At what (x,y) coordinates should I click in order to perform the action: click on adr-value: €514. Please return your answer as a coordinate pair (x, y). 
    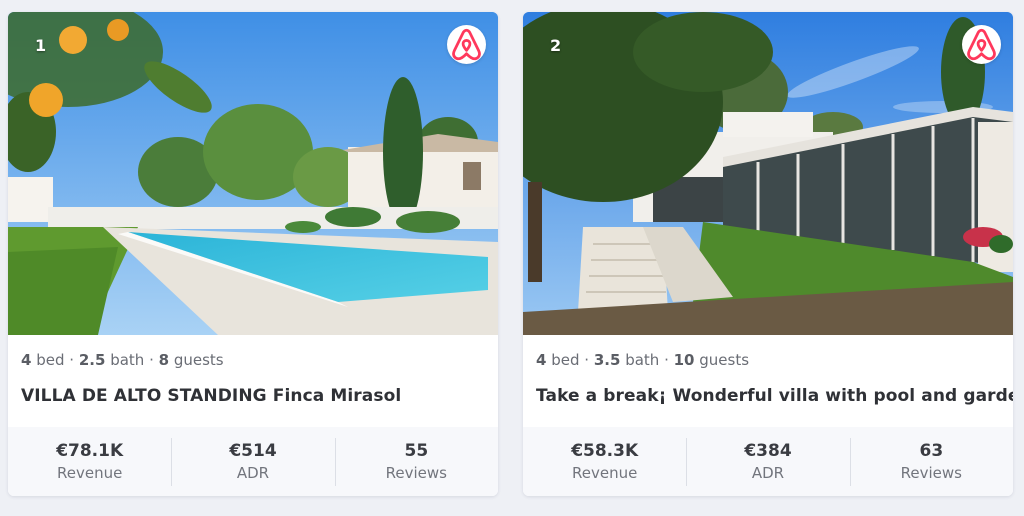
    Looking at the image, I should click on (253, 450).